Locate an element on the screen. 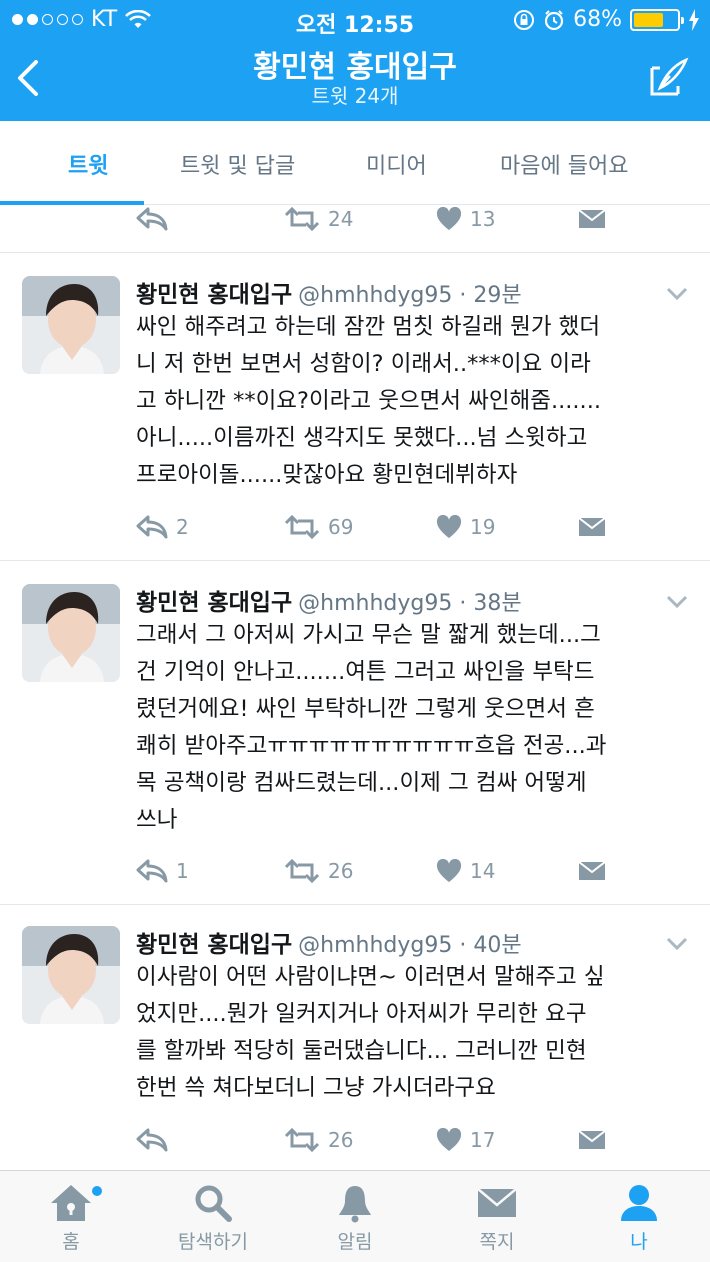  compose-tweet-icon is located at coordinates (669, 77).